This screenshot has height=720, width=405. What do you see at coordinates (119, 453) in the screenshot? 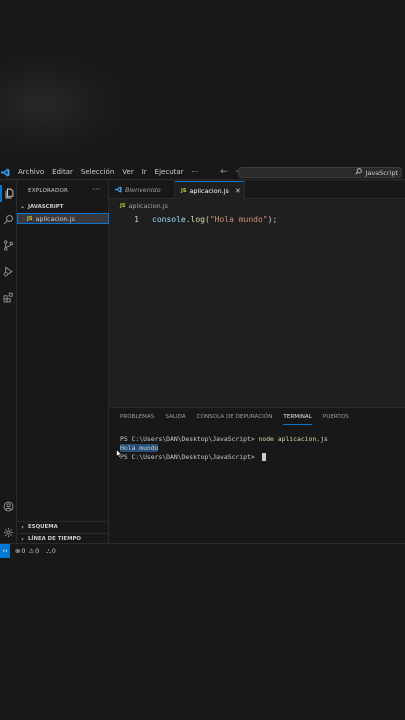
I see `mouse-cursor-icon` at bounding box center [119, 453].